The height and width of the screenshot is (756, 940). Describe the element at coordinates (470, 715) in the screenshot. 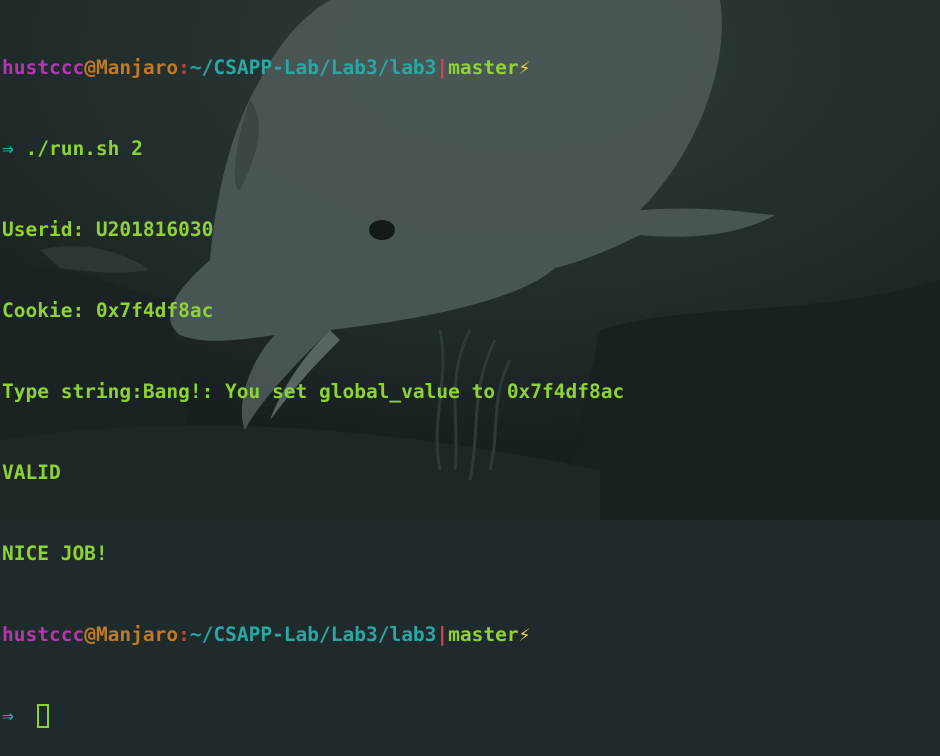

I see `input-line: ⇒` at that location.